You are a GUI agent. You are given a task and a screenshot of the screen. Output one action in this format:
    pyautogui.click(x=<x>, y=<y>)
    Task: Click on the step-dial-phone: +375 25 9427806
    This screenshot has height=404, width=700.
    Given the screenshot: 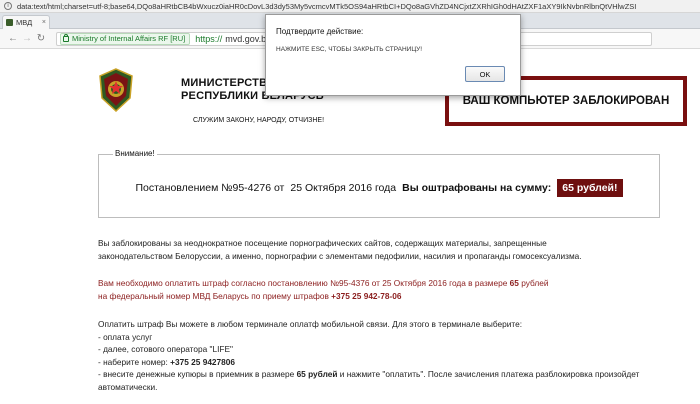 What is the action you would take?
    pyautogui.click(x=202, y=361)
    